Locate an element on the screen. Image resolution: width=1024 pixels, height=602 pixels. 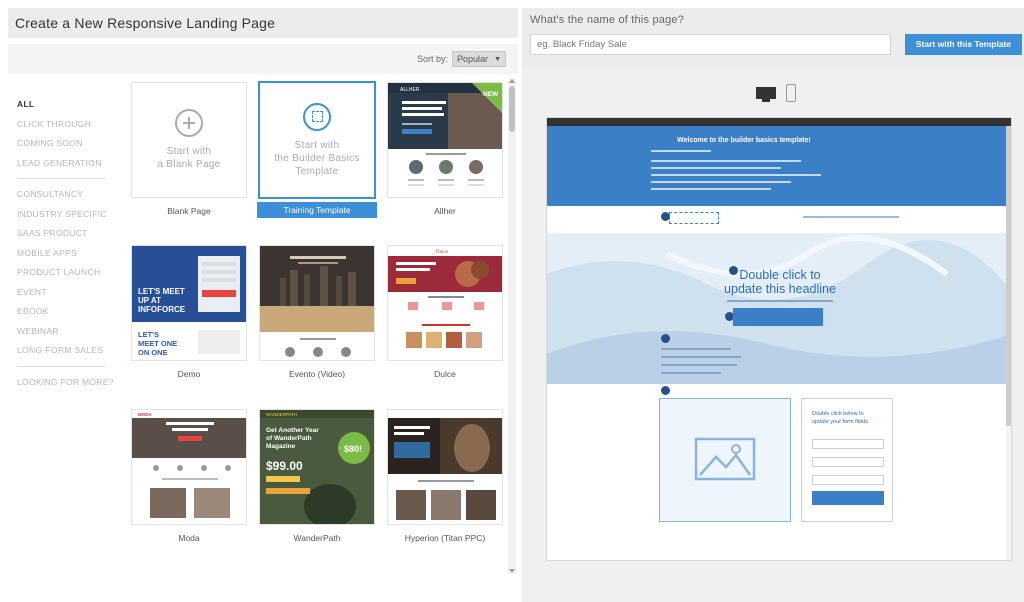
sort-bar: Sort by: Popular ▼ is located at coordinates (263, 59).